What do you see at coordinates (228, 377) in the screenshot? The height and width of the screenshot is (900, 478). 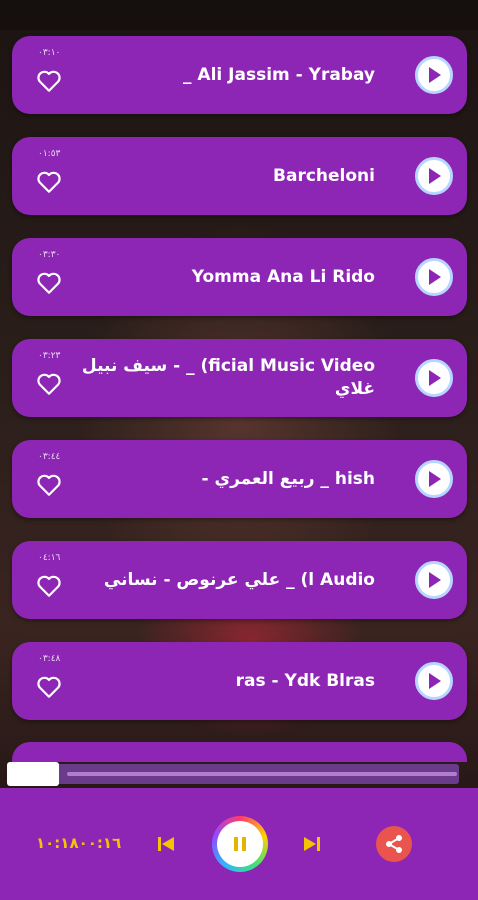 I see `song-title: سيف نبيل - _ (ficial Music Video غلاي` at bounding box center [228, 377].